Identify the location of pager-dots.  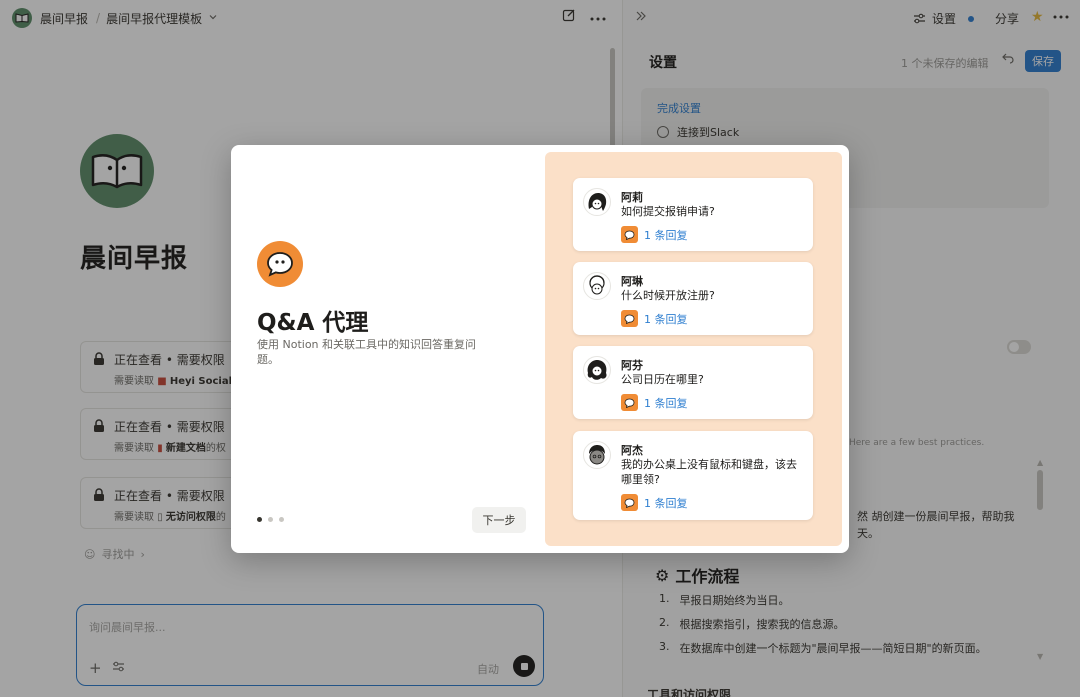
(270, 519).